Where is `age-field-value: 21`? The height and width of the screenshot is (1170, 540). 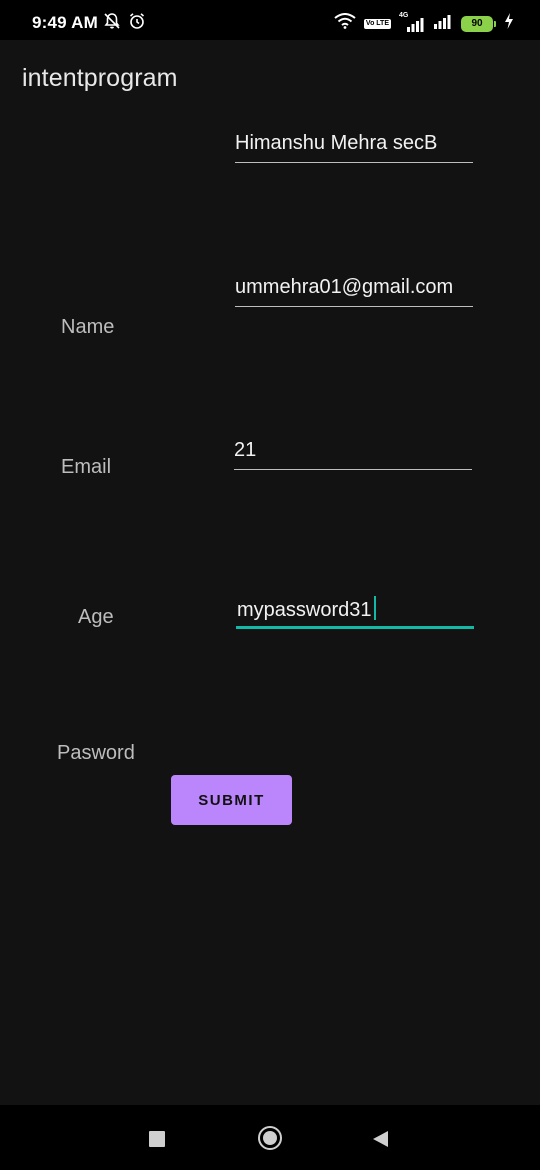 age-field-value: 21 is located at coordinates (245, 450).